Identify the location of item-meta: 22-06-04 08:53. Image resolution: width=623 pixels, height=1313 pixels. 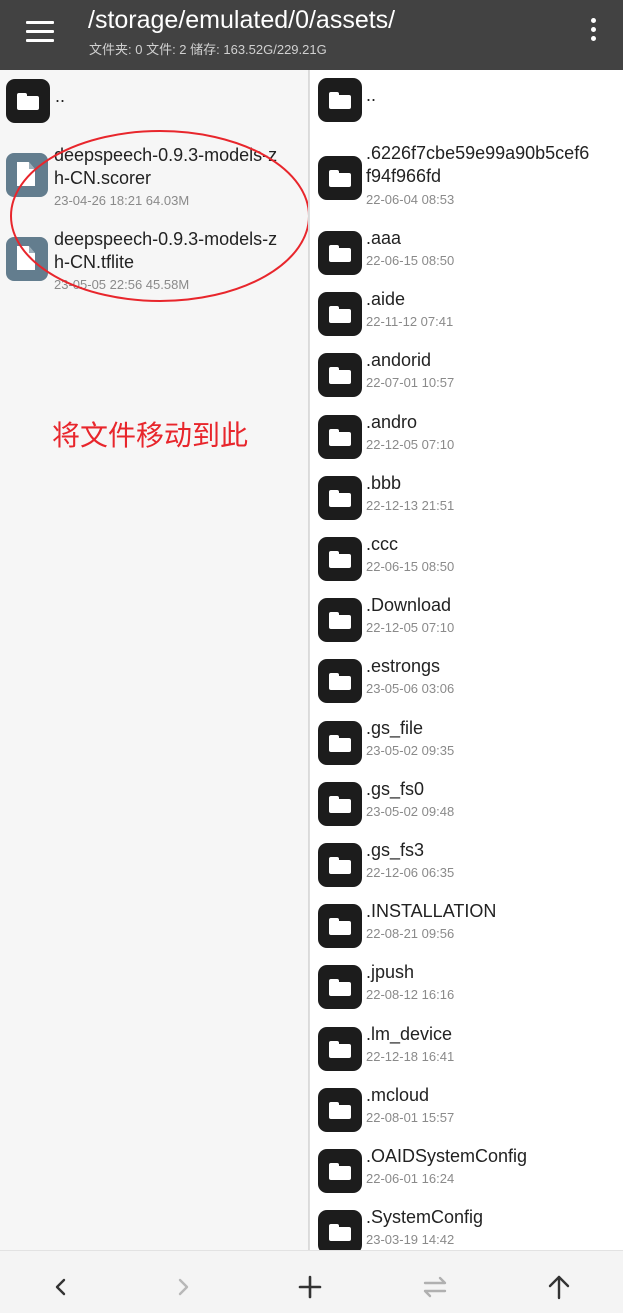
(410, 199).